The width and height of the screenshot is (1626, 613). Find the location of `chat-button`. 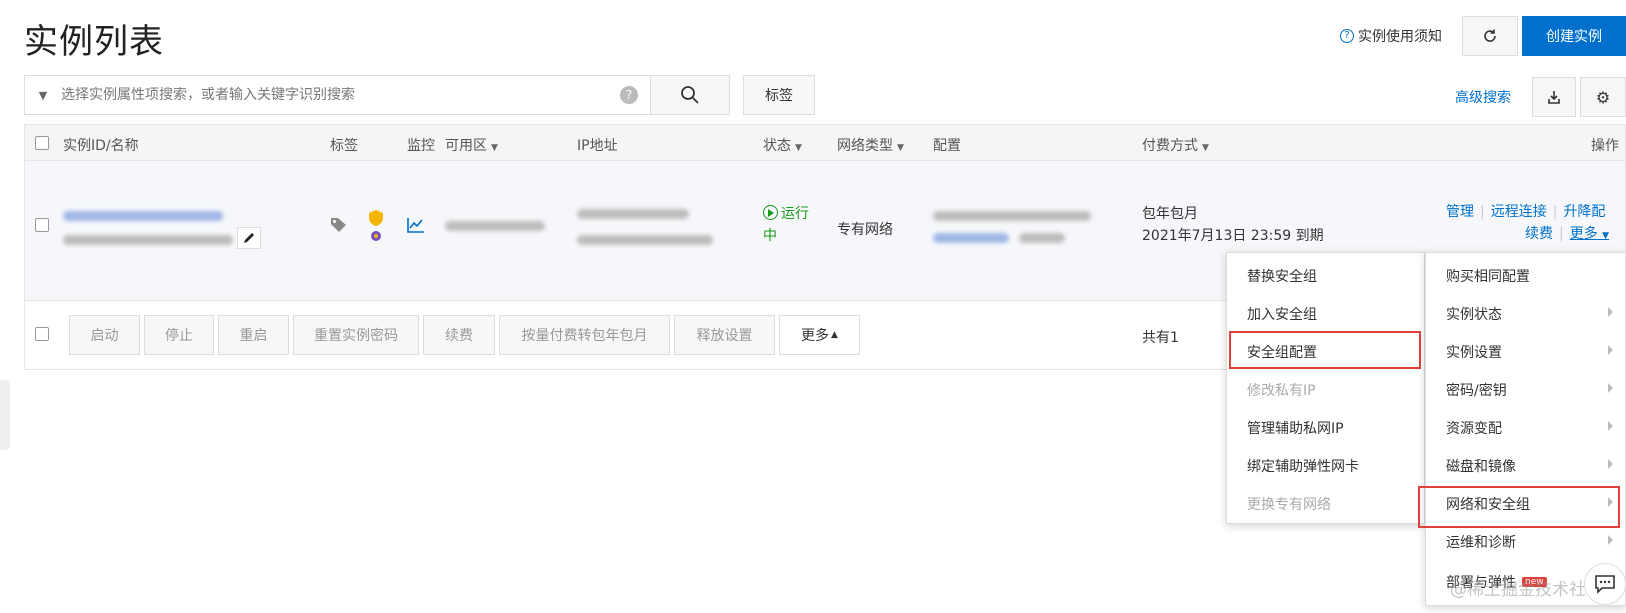

chat-button is located at coordinates (1605, 584).